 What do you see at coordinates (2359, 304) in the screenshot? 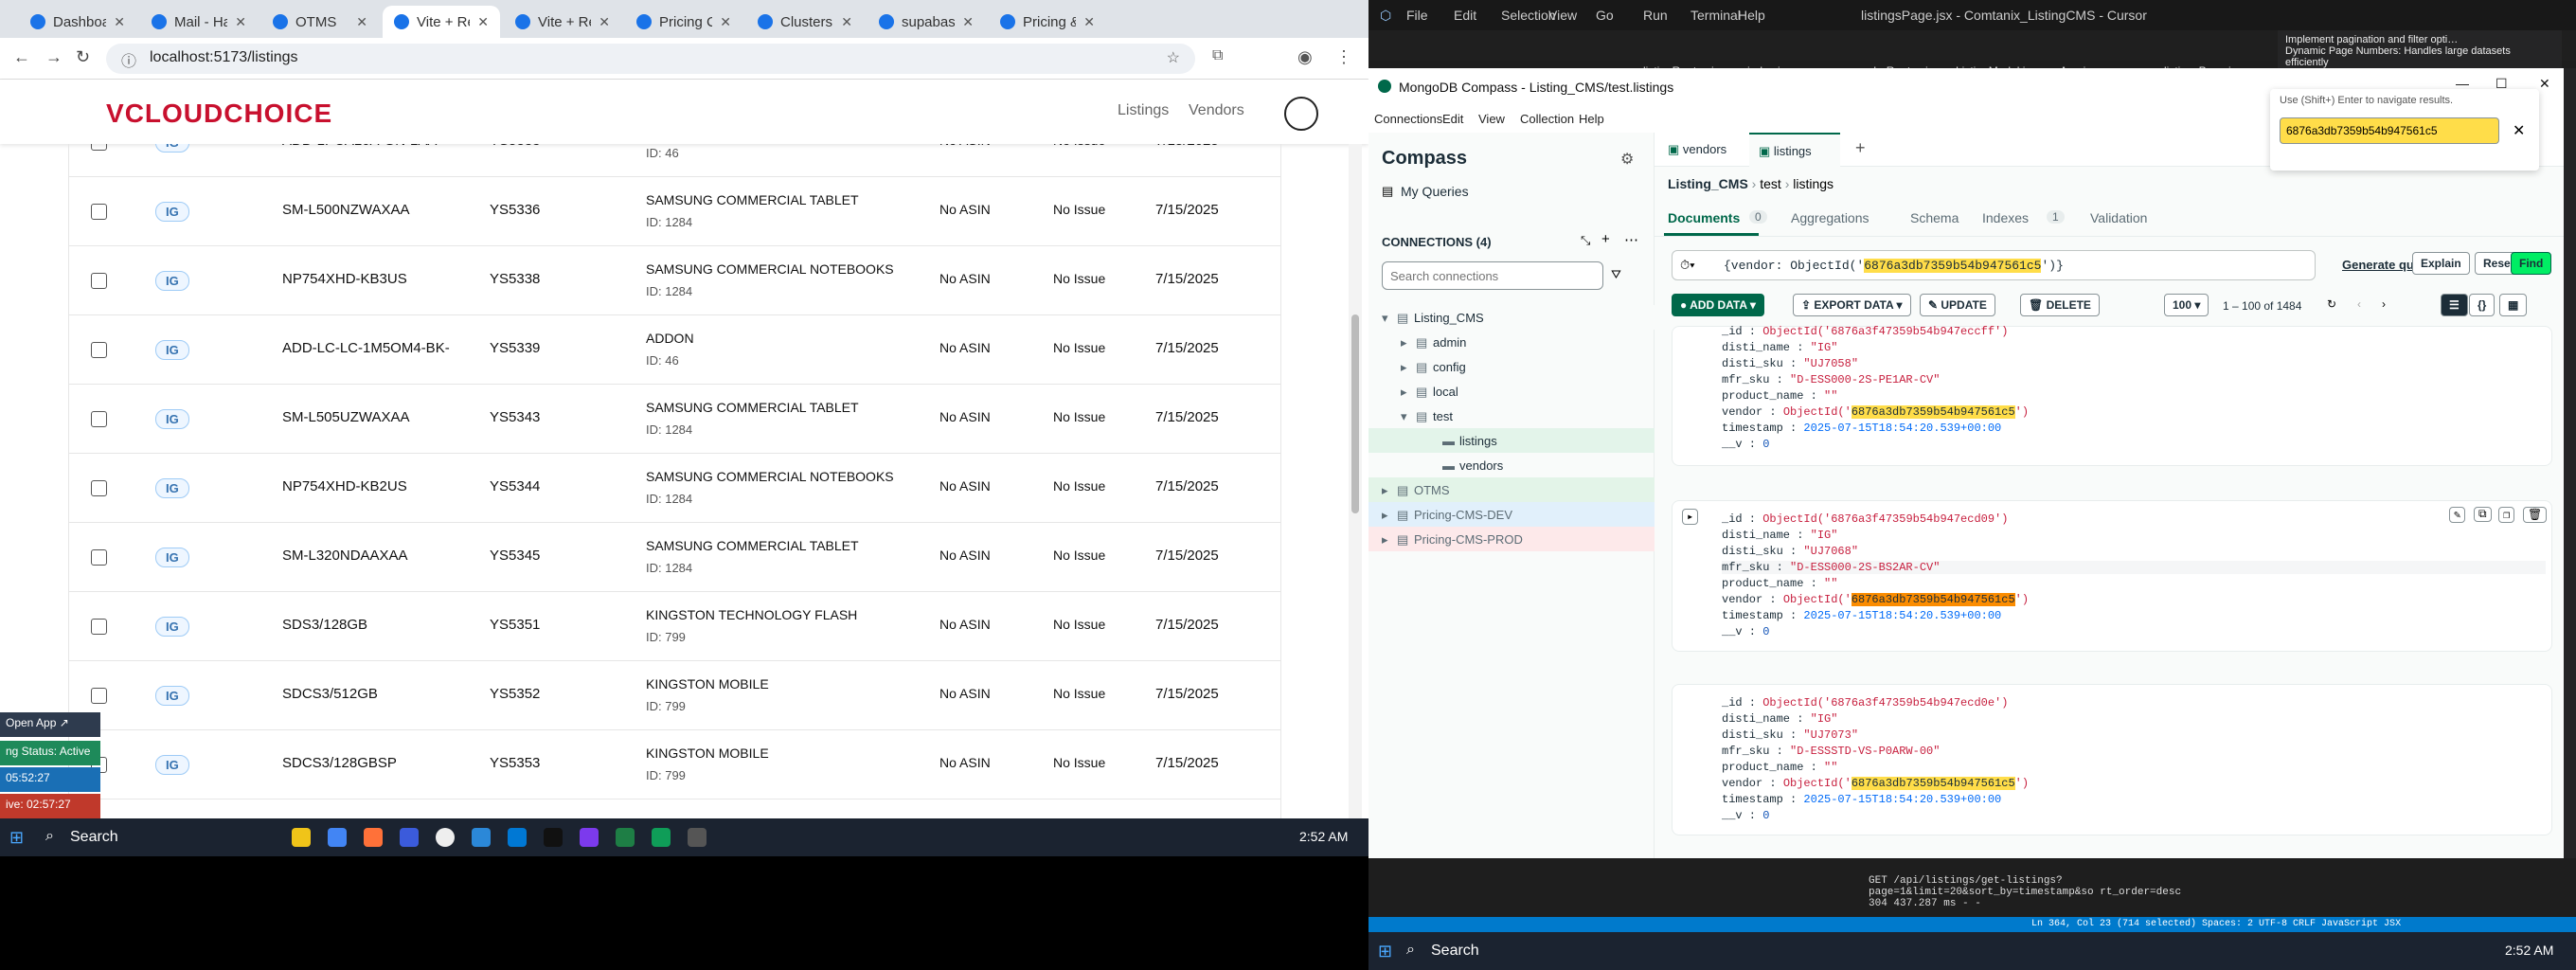
I see `prev-page-icon: ‹` at bounding box center [2359, 304].